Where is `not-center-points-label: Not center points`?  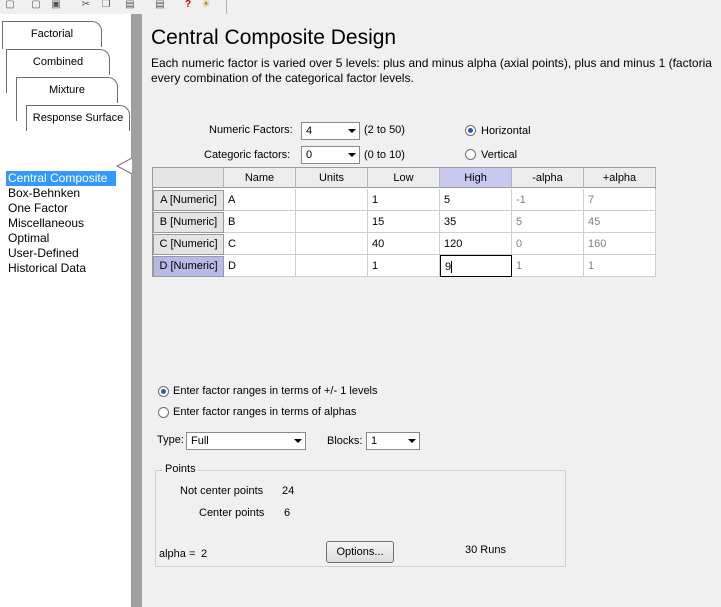 not-center-points-label: Not center points is located at coordinates (222, 491).